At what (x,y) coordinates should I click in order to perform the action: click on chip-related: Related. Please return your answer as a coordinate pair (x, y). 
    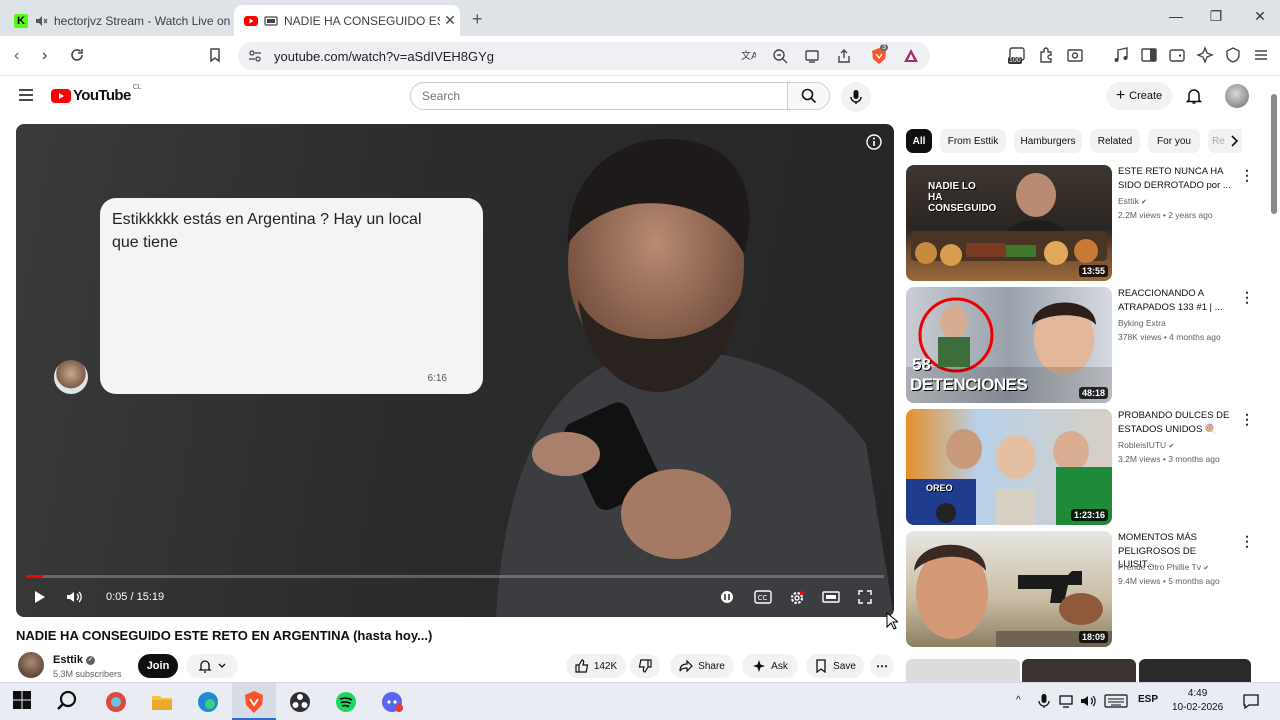
    Looking at the image, I should click on (1115, 141).